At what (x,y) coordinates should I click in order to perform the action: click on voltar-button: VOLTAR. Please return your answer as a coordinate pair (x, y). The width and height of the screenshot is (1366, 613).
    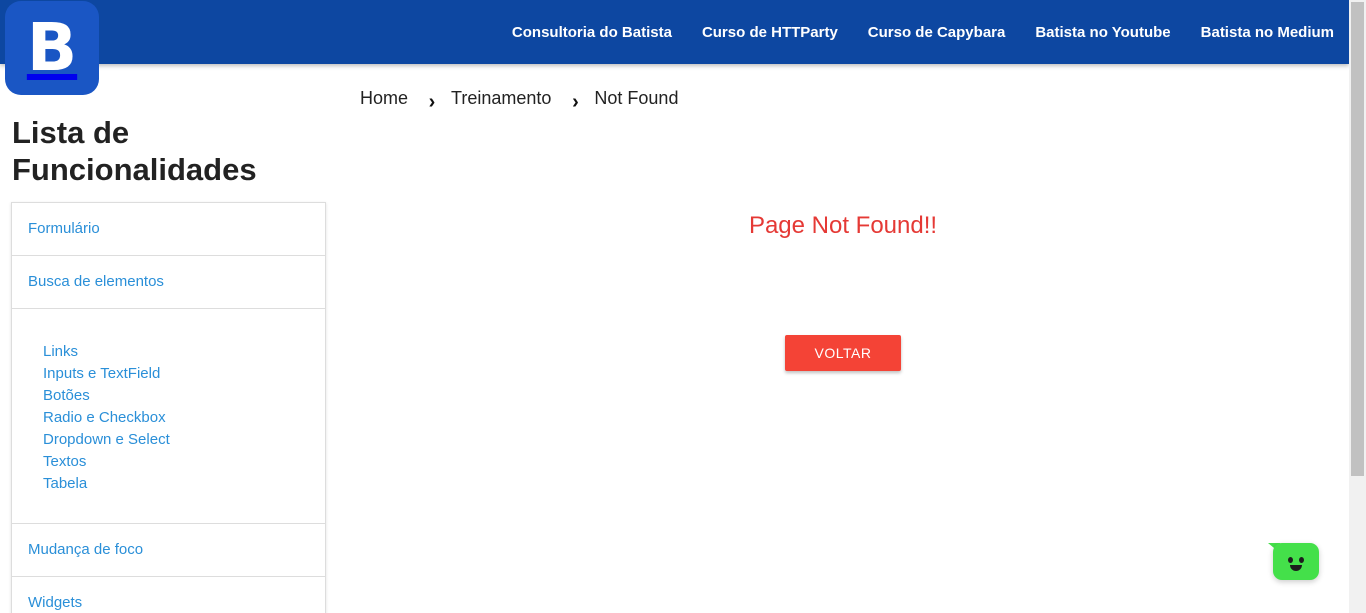
    Looking at the image, I should click on (843, 353).